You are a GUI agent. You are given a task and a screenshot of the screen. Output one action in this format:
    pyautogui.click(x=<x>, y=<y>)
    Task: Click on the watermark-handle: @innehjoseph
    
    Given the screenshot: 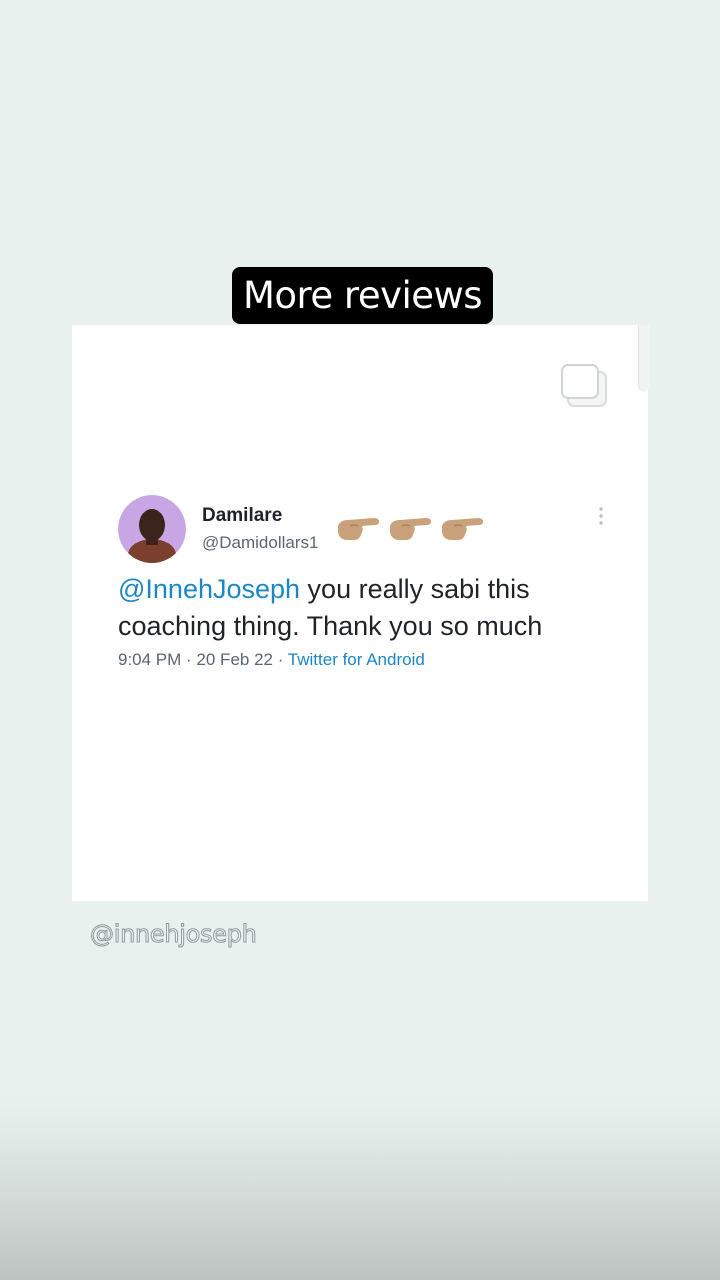 What is the action you would take?
    pyautogui.click(x=174, y=934)
    